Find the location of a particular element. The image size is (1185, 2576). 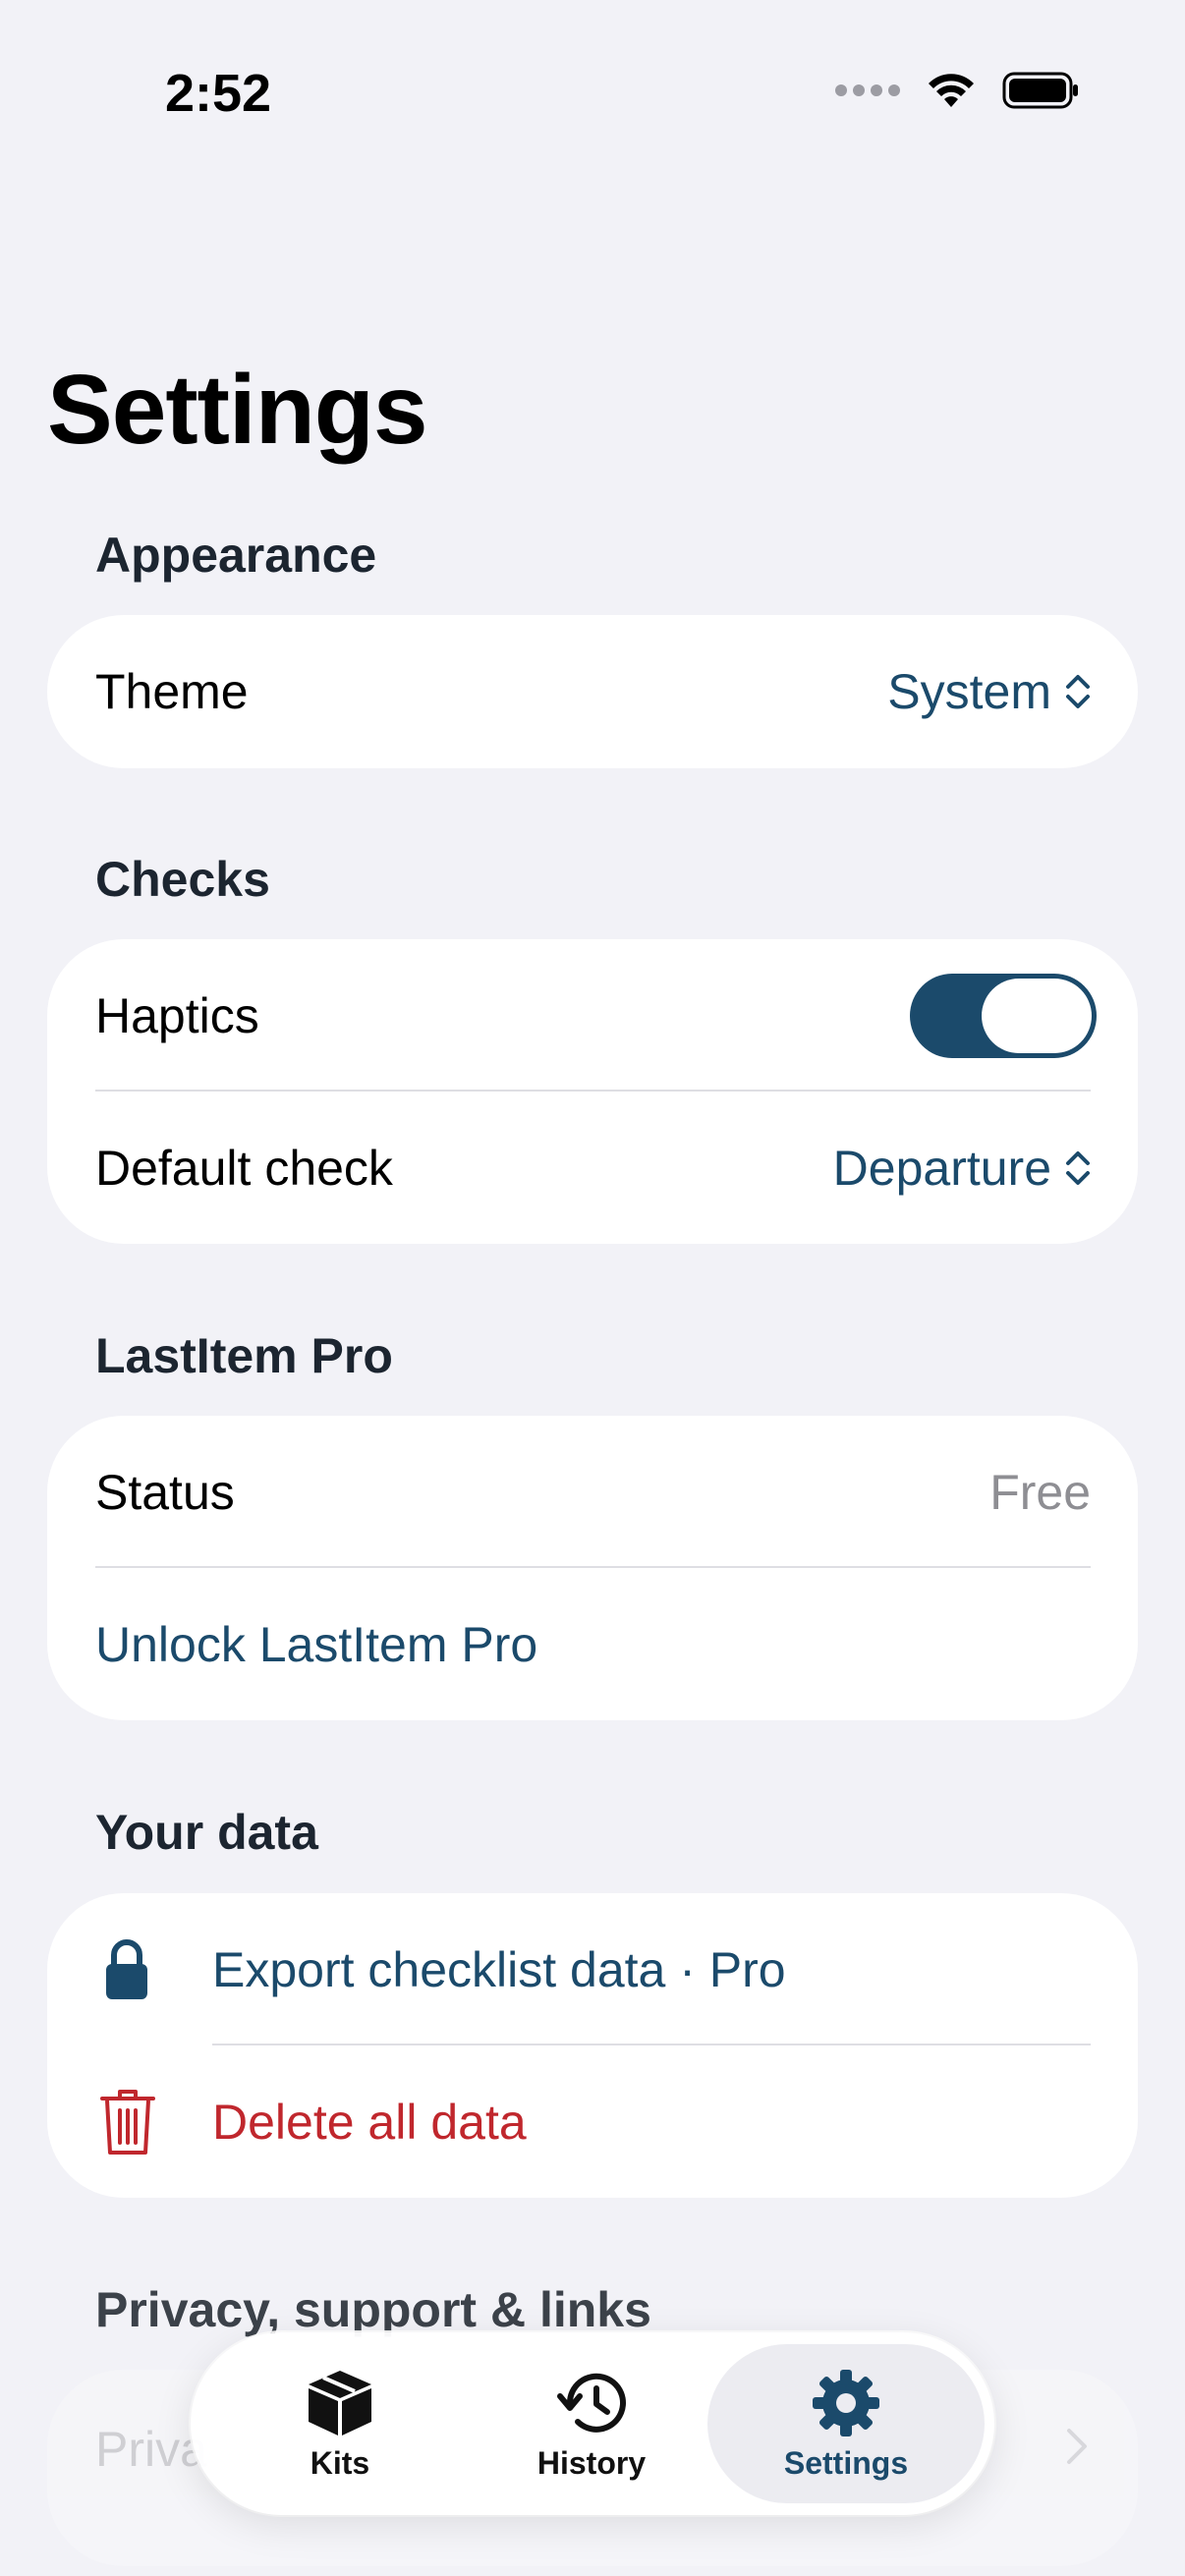

haptics-row: Haptics is located at coordinates (592, 1015).